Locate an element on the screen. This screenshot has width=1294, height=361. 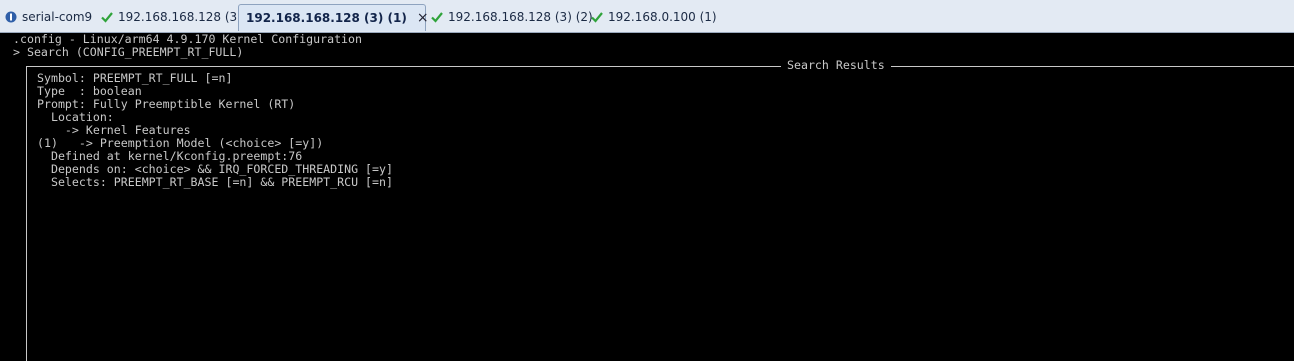
tab-label: serial-com9 is located at coordinates (57, 17).